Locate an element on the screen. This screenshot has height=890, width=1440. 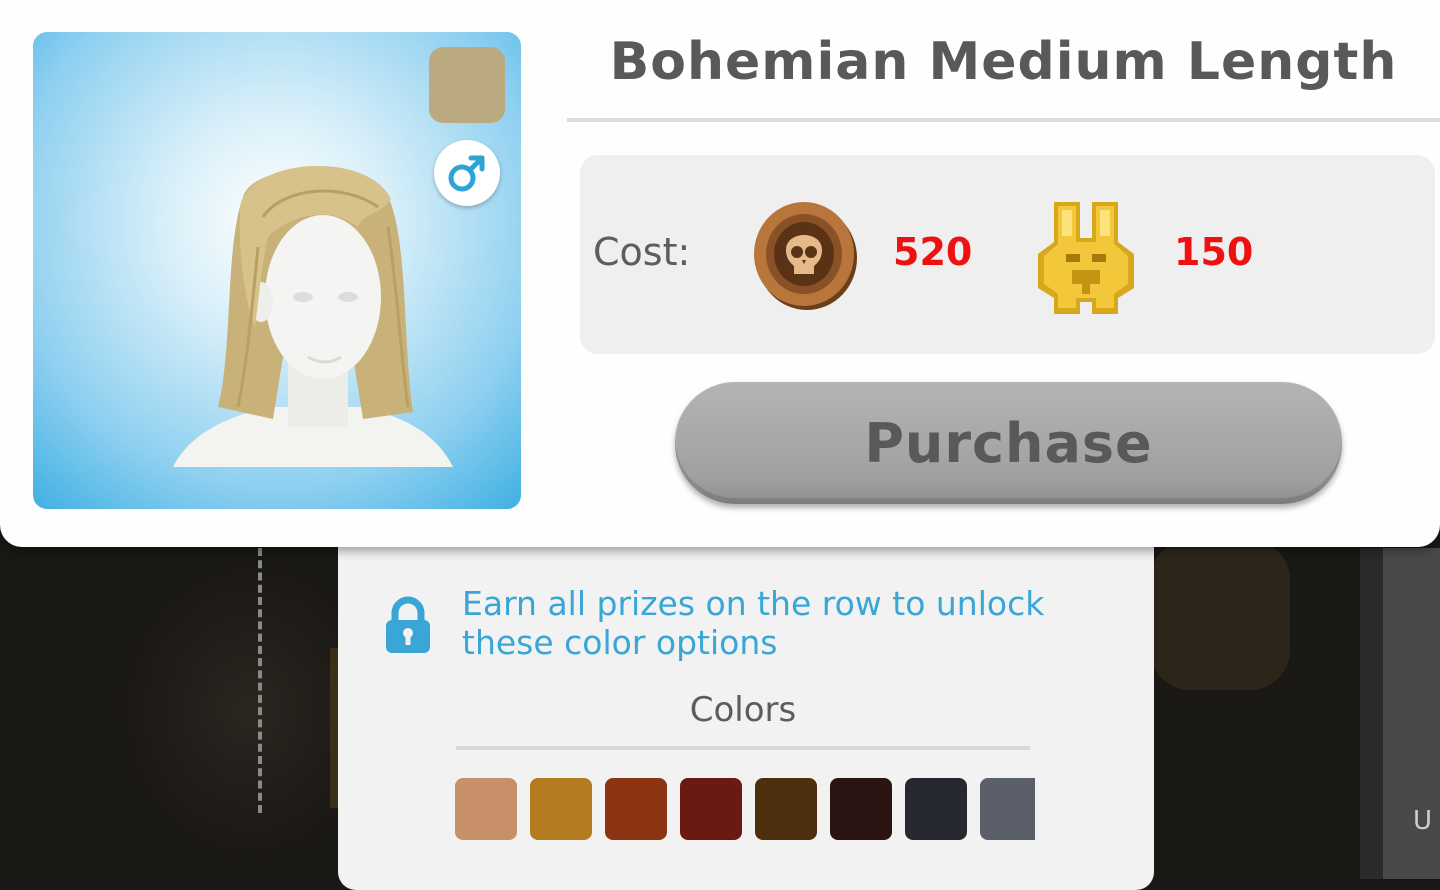
background-partial-label: U is located at coordinates (1423, 821).